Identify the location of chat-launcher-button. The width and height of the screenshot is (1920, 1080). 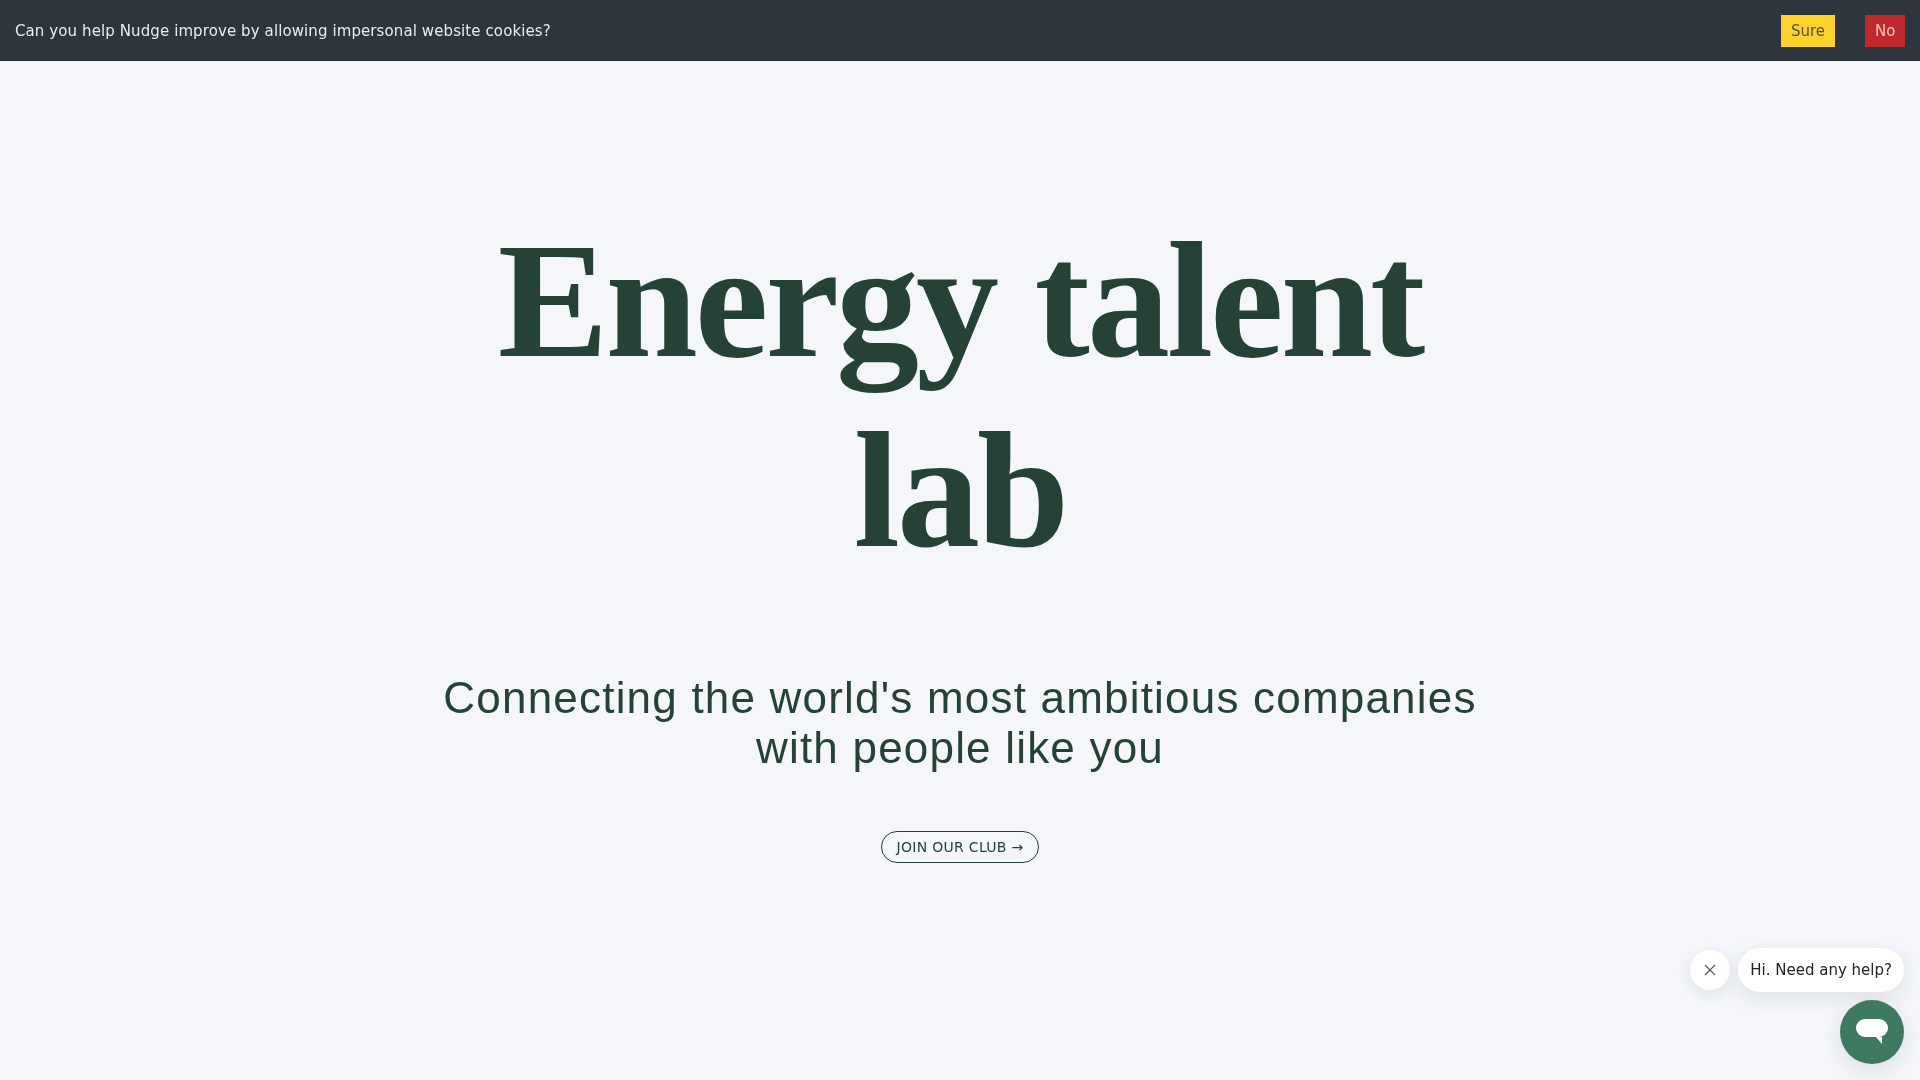
(1872, 1032).